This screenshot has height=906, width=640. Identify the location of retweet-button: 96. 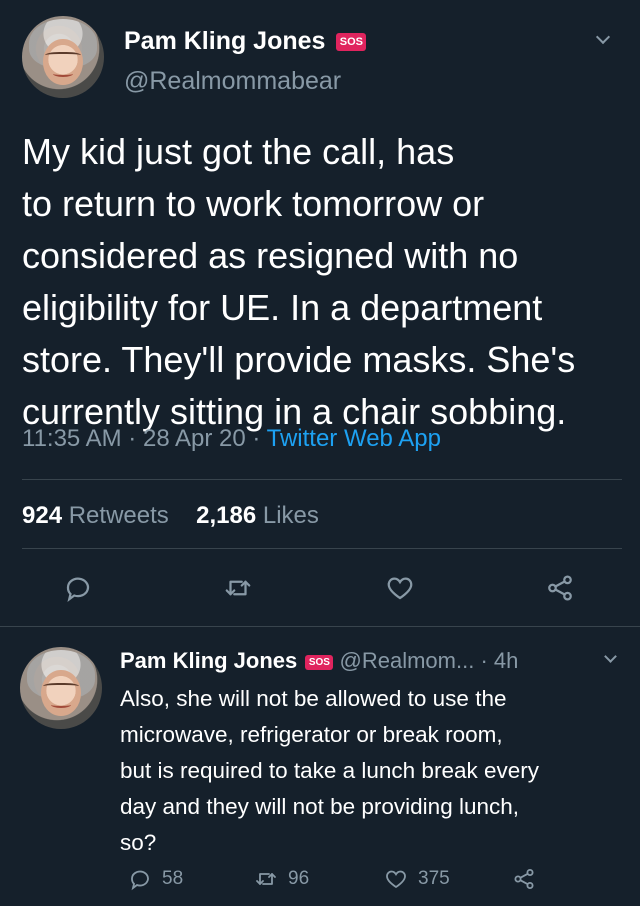
(281, 879).